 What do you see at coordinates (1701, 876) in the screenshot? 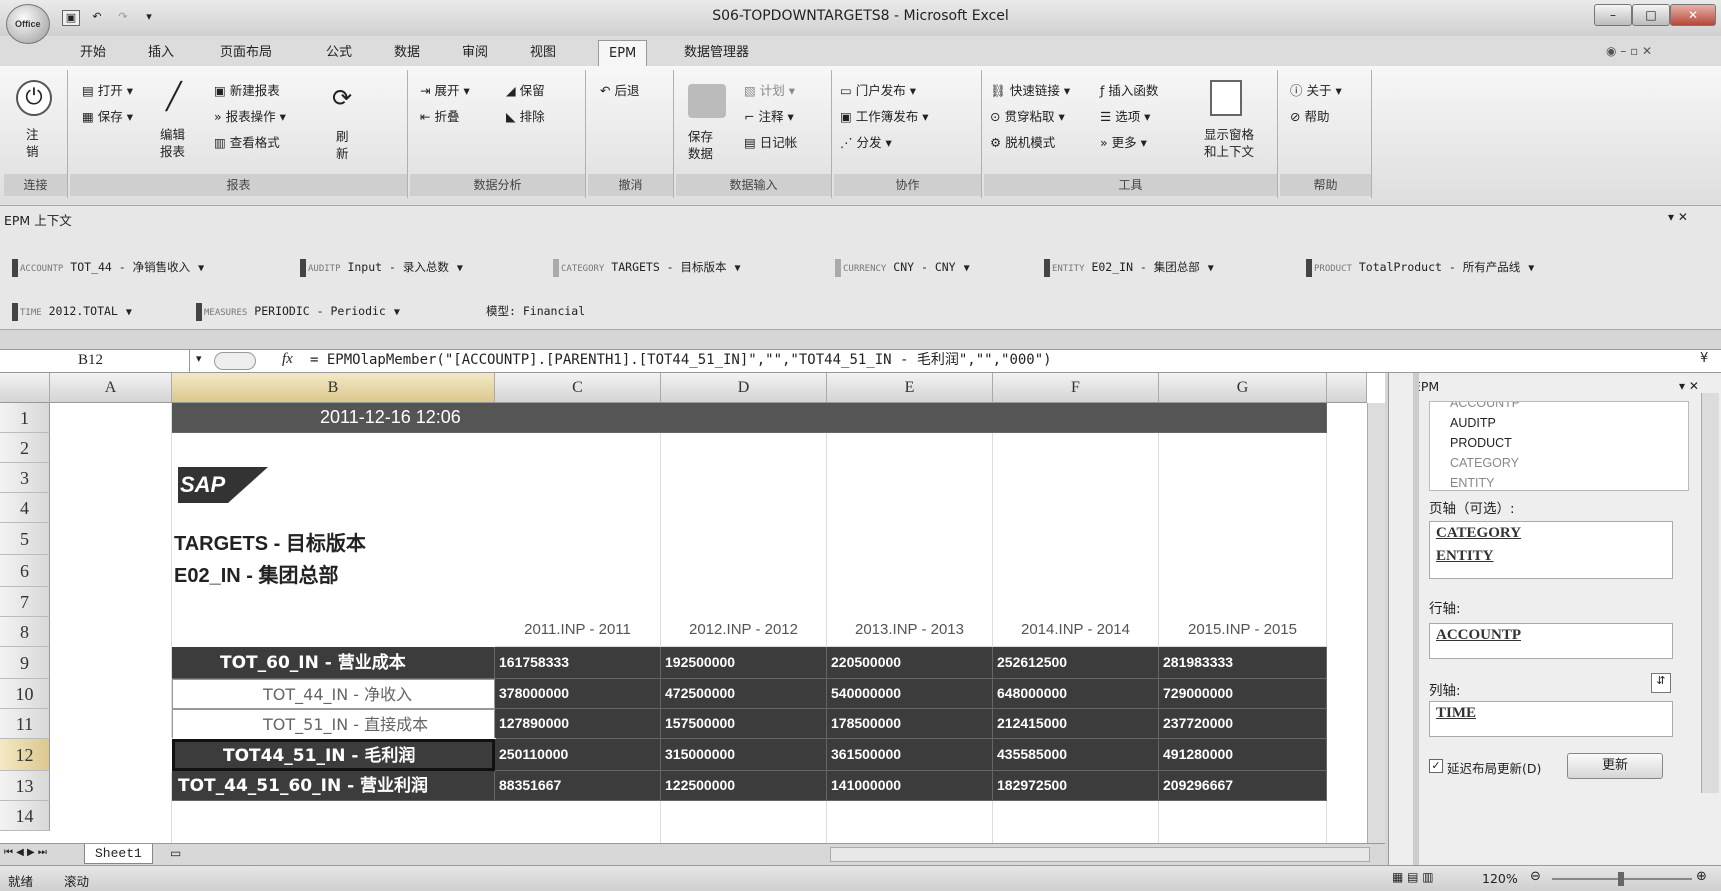
I see `zoom-in-icon: ⊕` at bounding box center [1701, 876].